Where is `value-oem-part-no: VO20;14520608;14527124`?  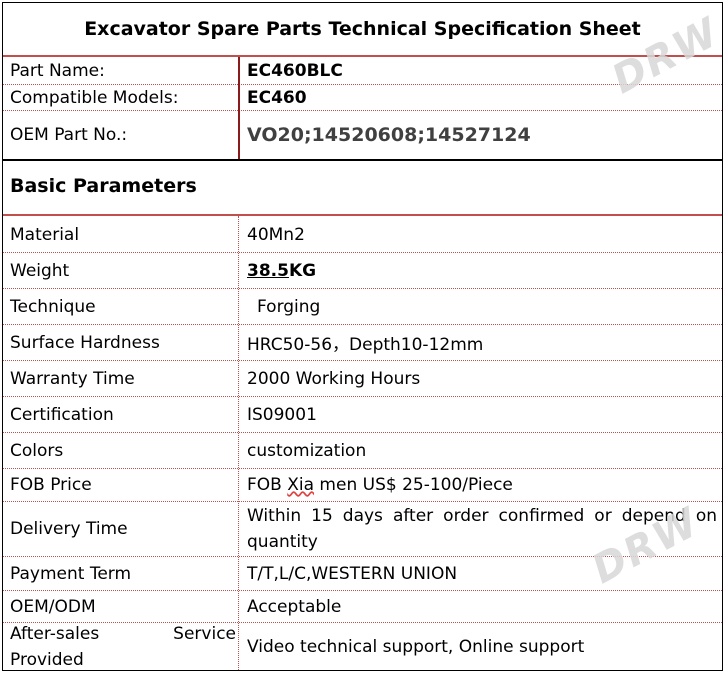 value-oem-part-no: VO20;14520608;14527124 is located at coordinates (389, 135).